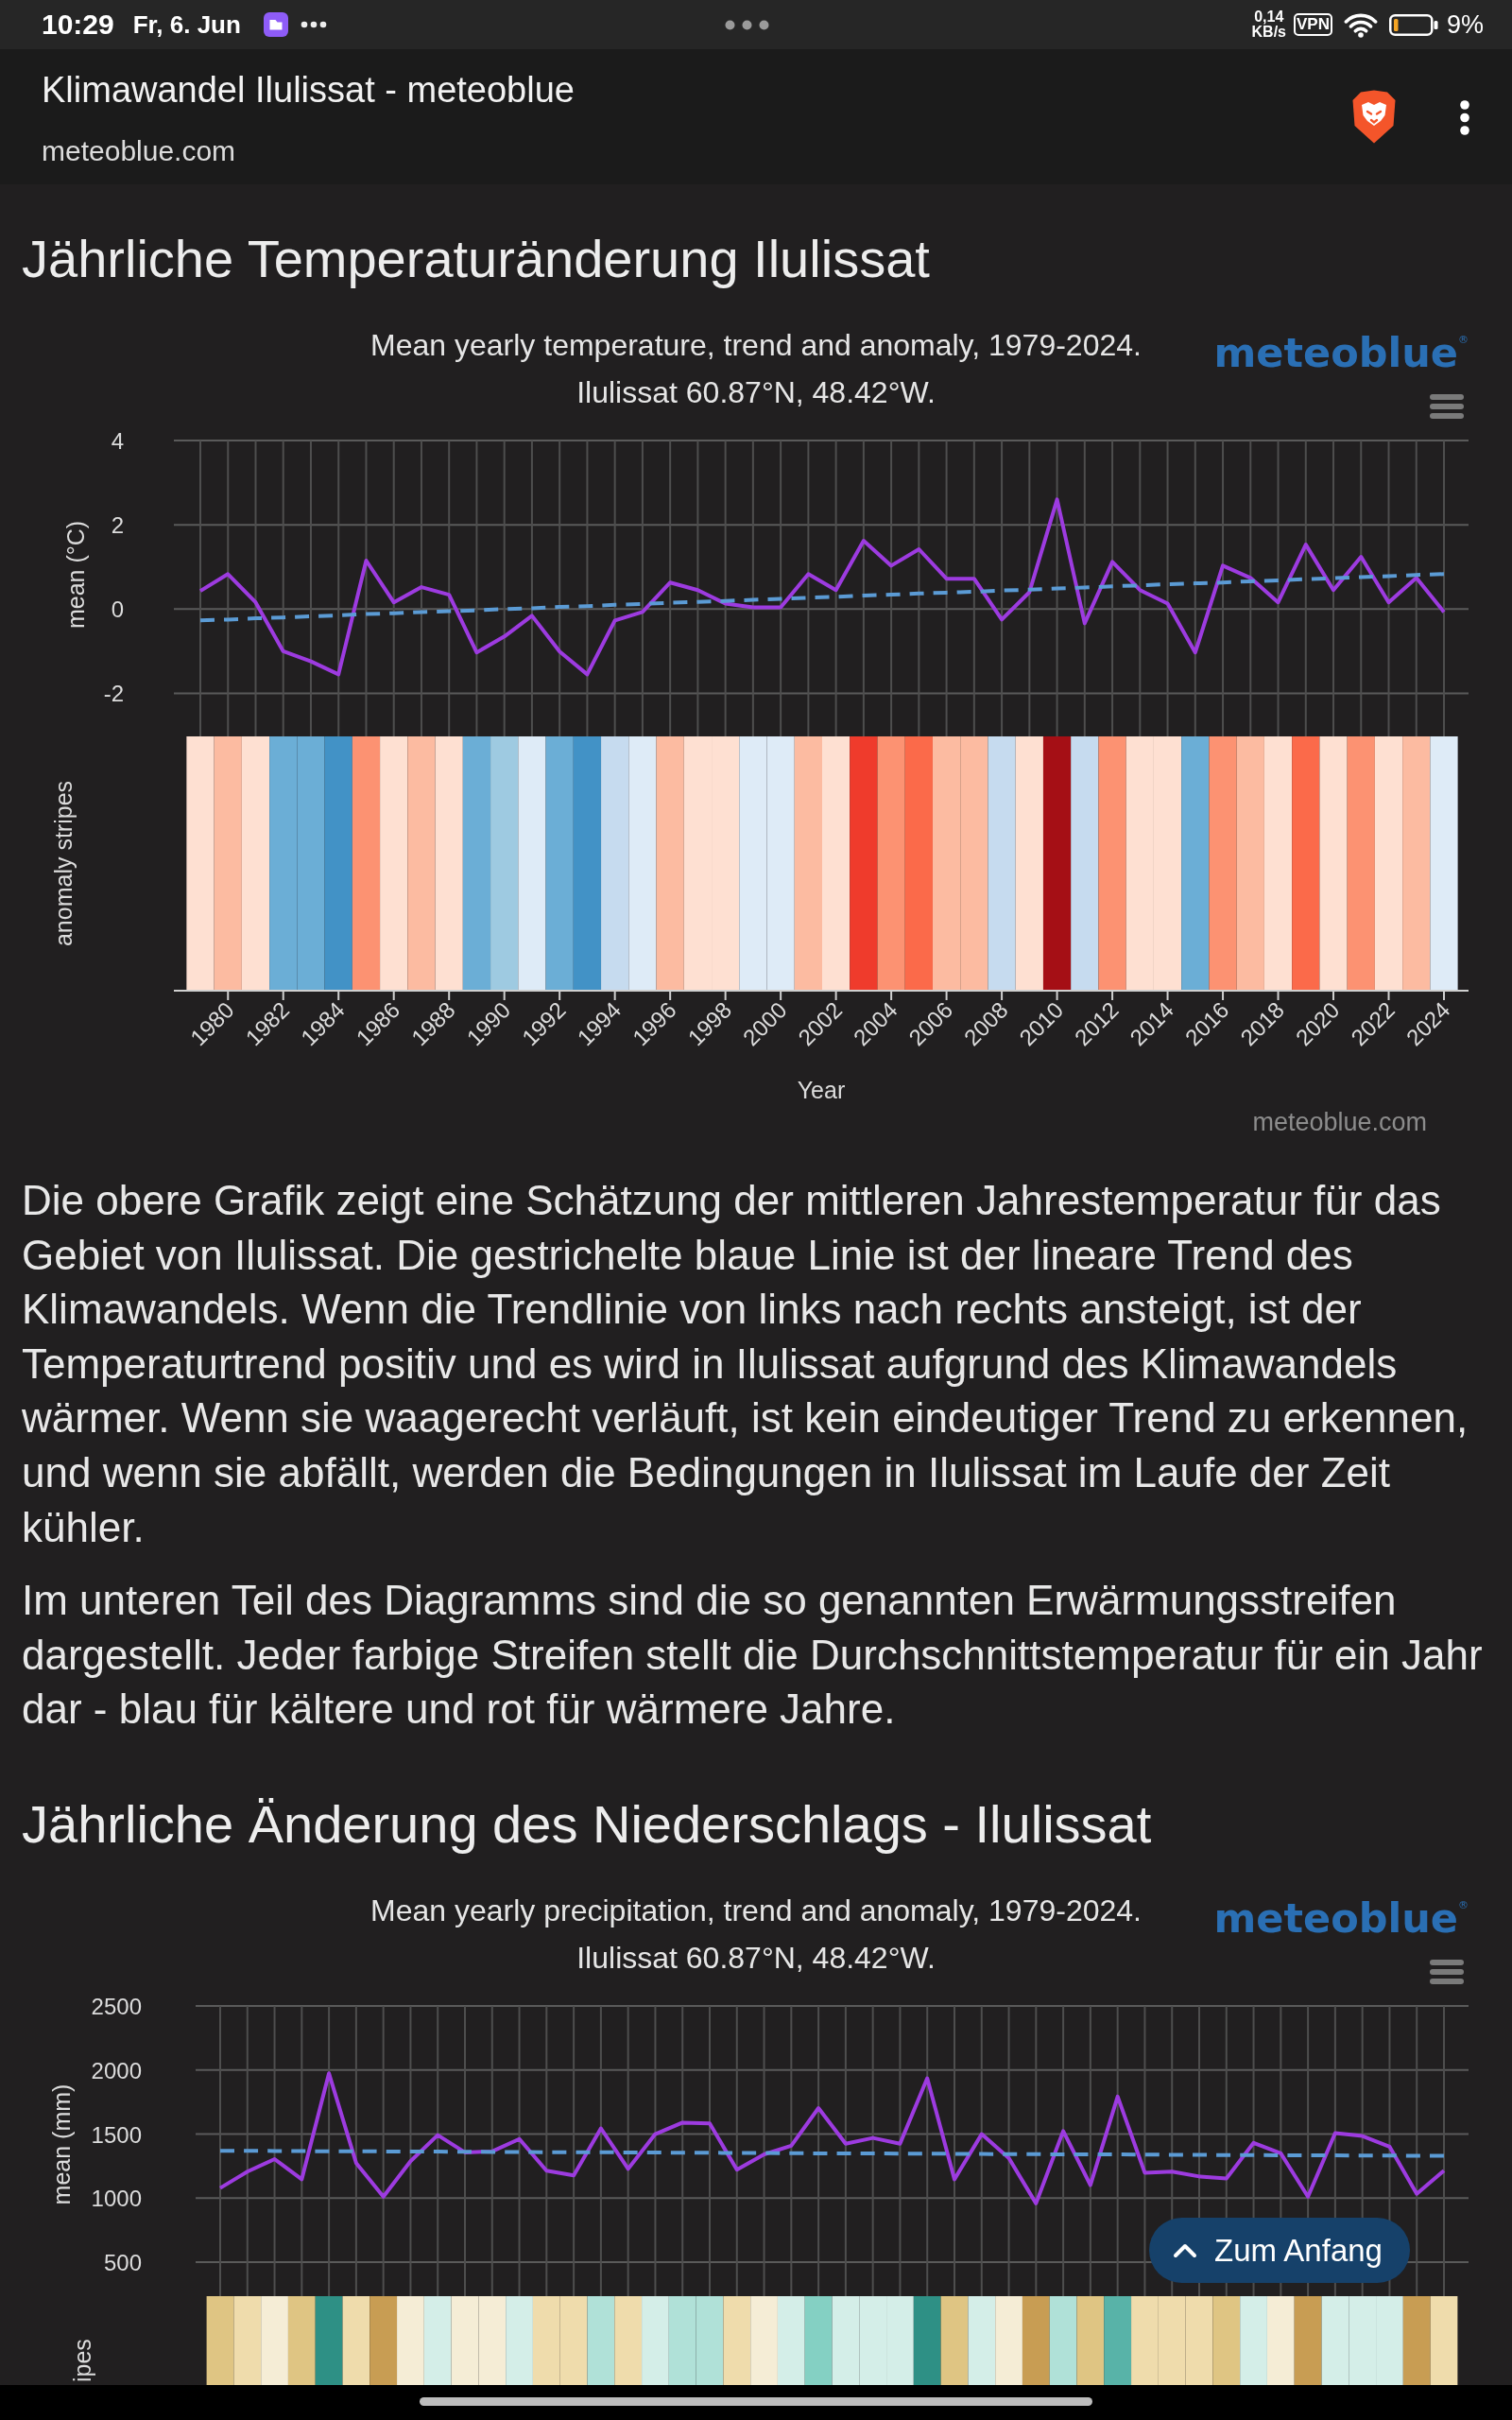 The width and height of the screenshot is (1512, 2420). What do you see at coordinates (1339, 1122) in the screenshot?
I see `credits-link: meteoblue.com` at bounding box center [1339, 1122].